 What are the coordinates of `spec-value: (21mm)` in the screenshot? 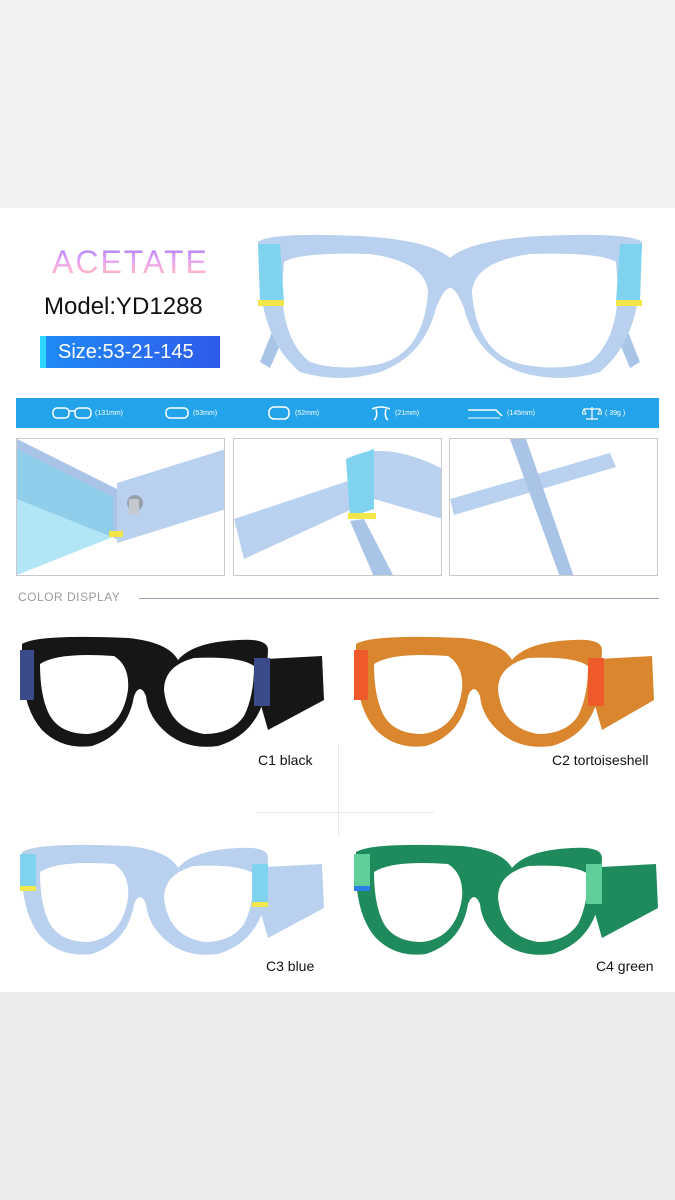 It's located at (407, 413).